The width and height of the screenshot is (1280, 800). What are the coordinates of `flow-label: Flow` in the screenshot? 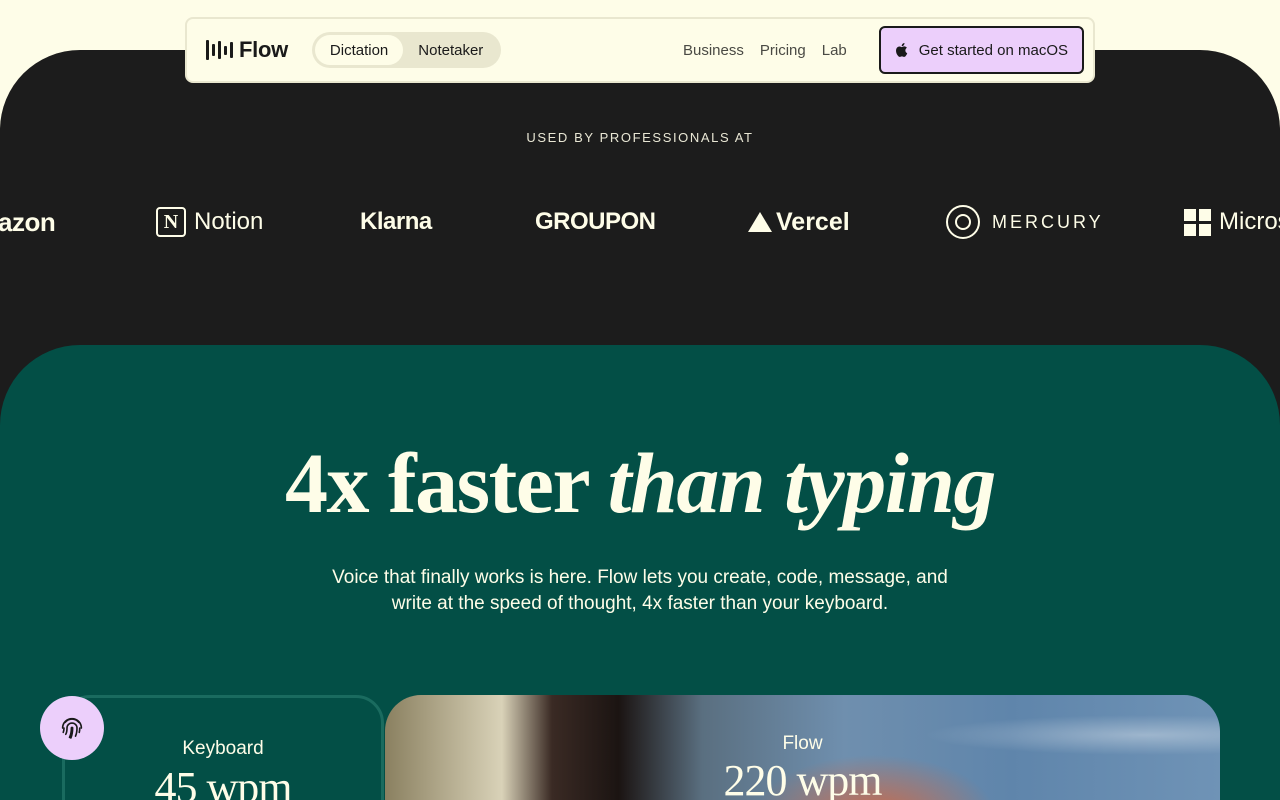 It's located at (802, 743).